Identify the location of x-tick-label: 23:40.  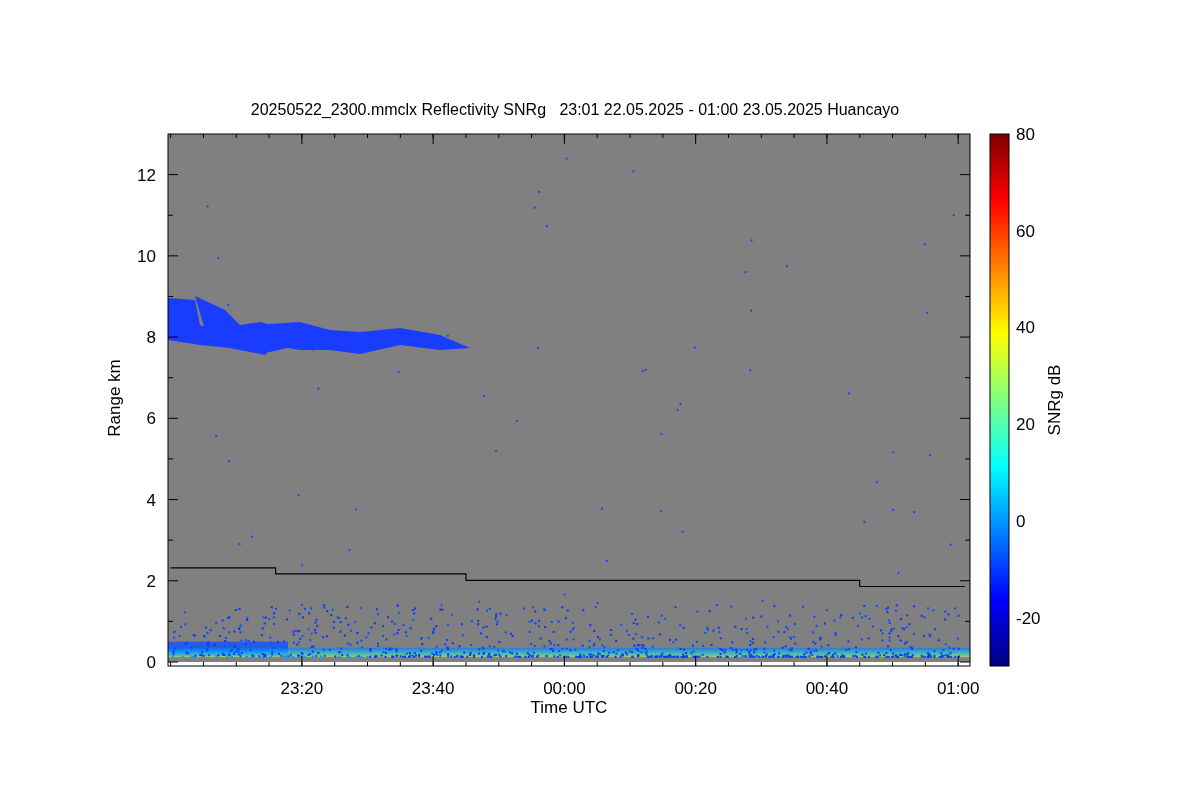
(433, 688).